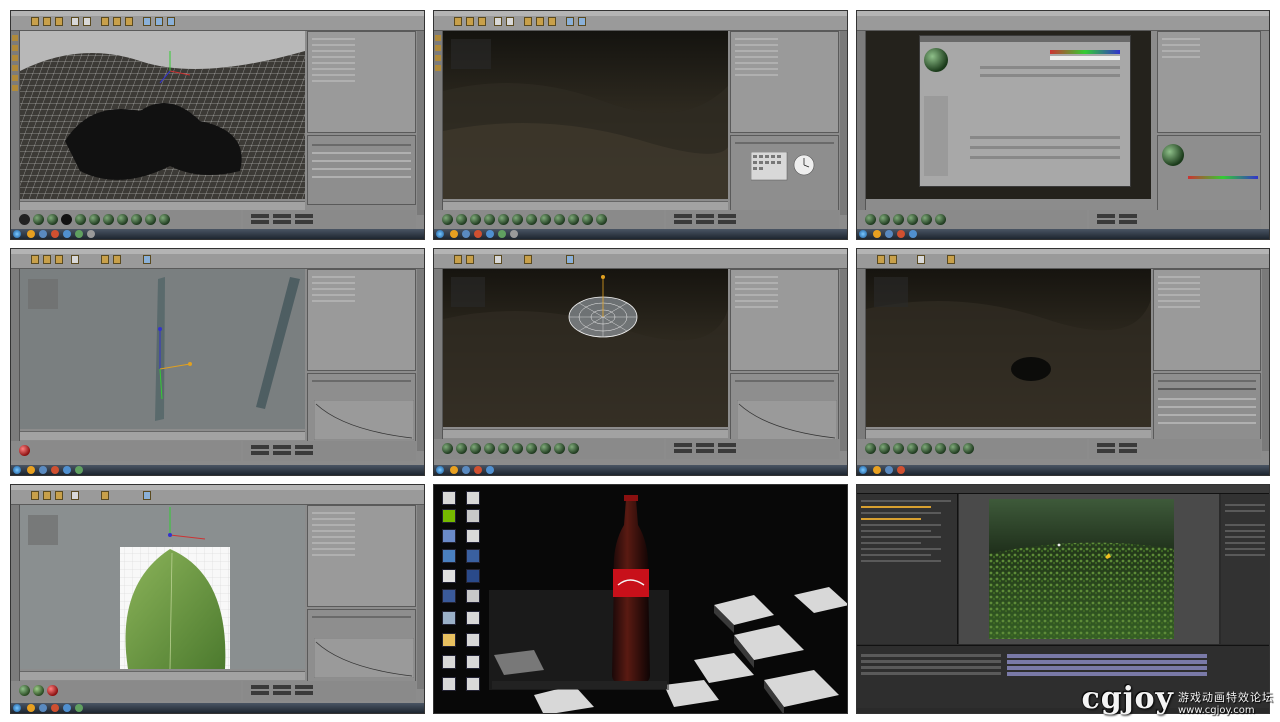 The width and height of the screenshot is (1280, 722). What do you see at coordinates (1089, 569) in the screenshot?
I see `composition-panel` at bounding box center [1089, 569].